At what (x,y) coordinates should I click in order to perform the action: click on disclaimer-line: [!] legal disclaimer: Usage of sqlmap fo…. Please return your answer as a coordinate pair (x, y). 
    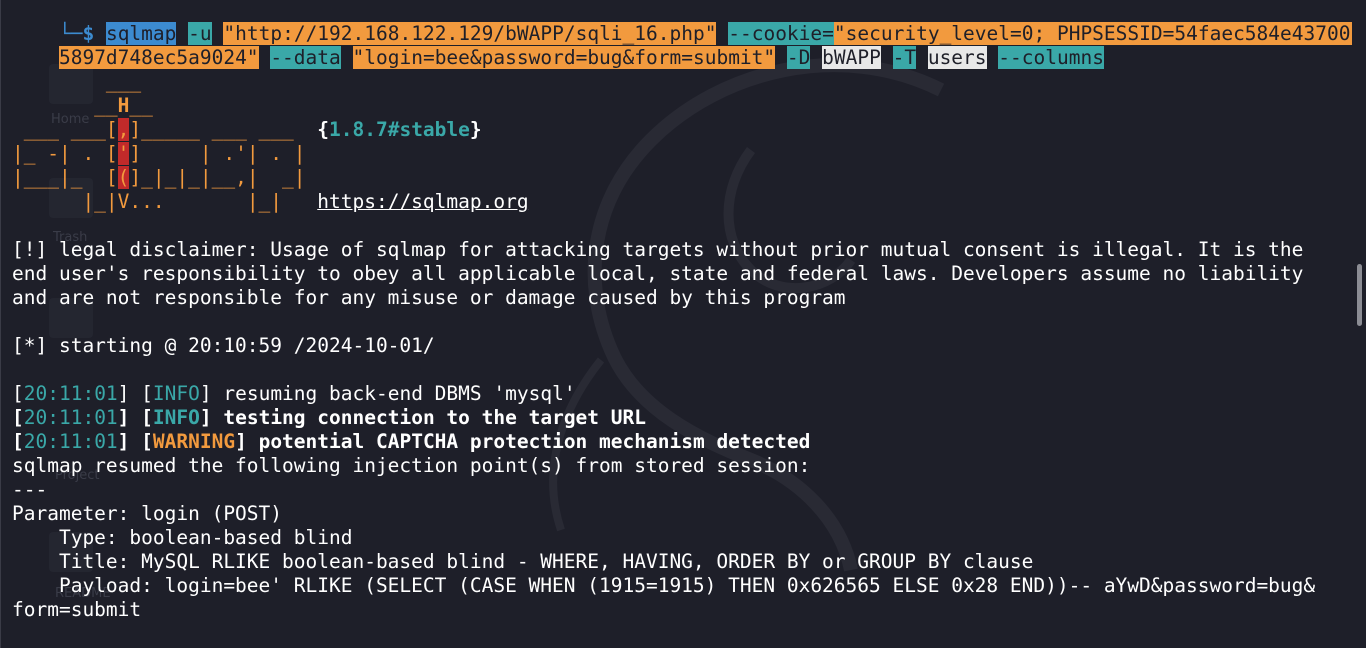
    Looking at the image, I should click on (658, 249).